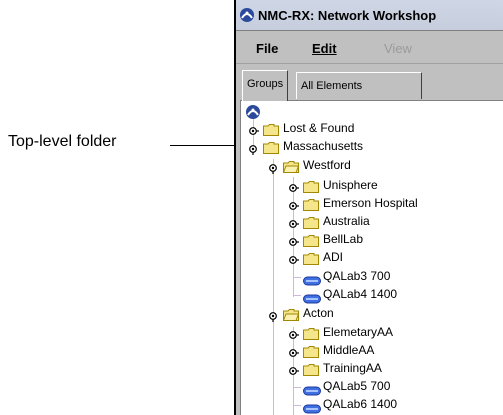 The width and height of the screenshot is (503, 415). I want to click on menu-file: File, so click(267, 48).